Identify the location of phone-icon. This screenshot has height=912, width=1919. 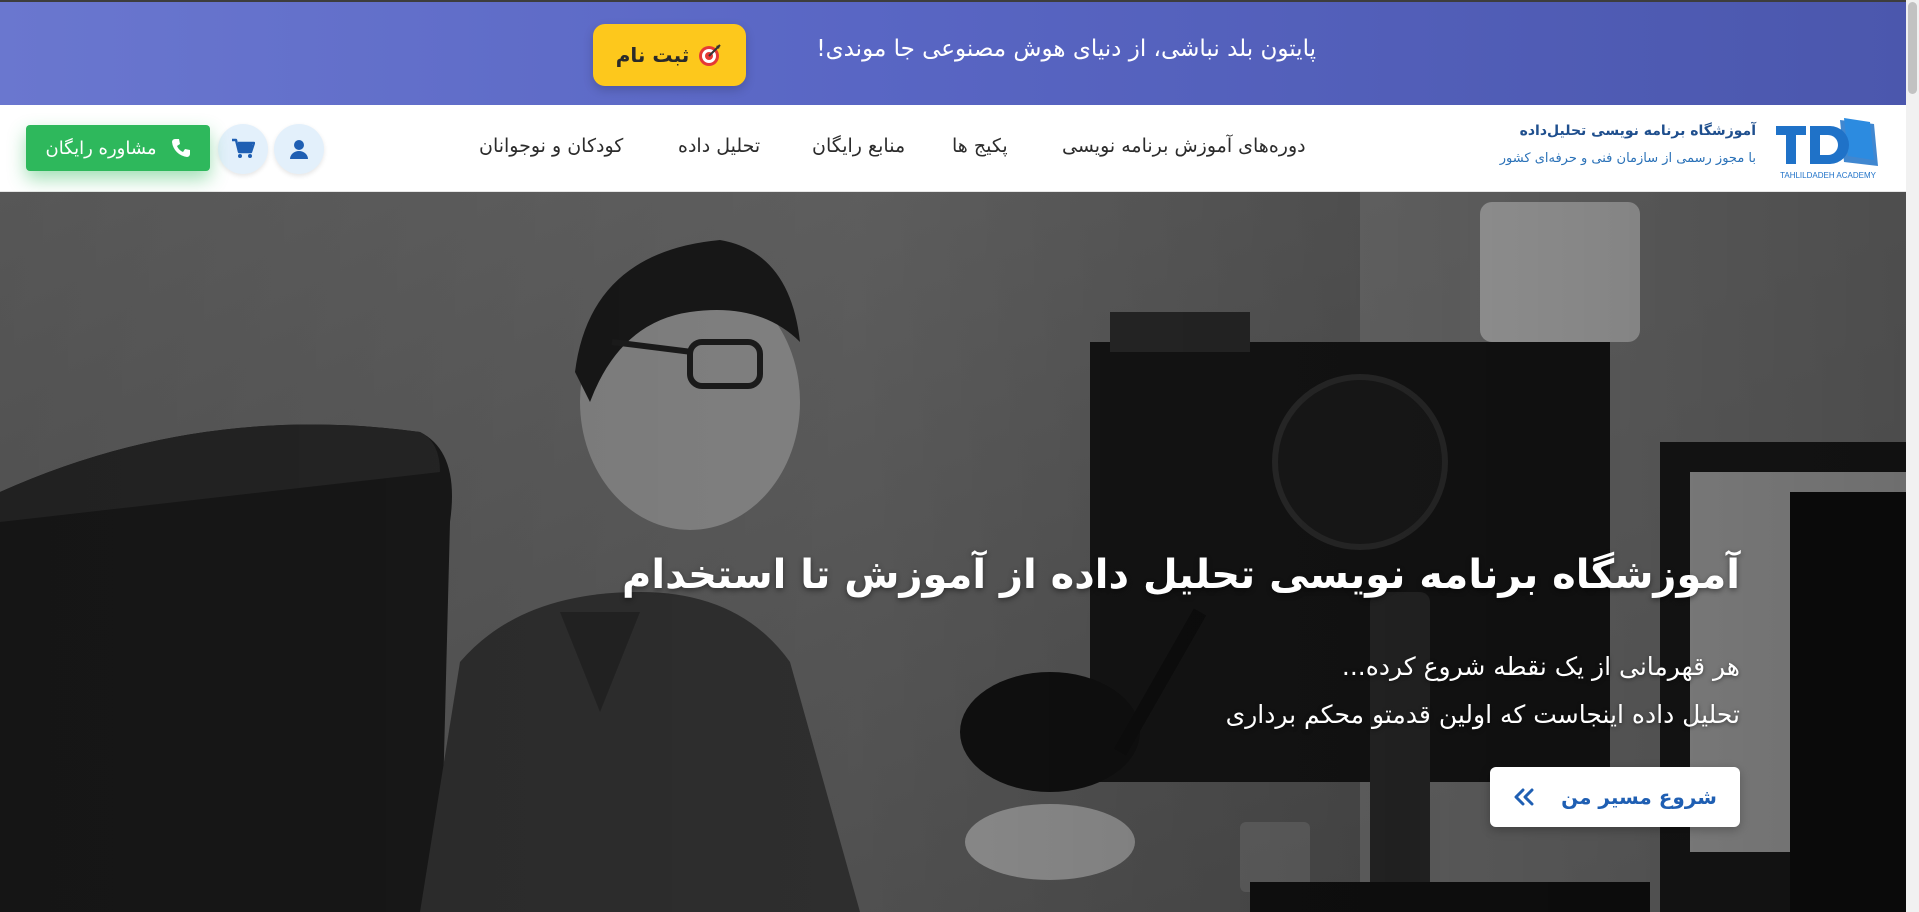
(180, 148).